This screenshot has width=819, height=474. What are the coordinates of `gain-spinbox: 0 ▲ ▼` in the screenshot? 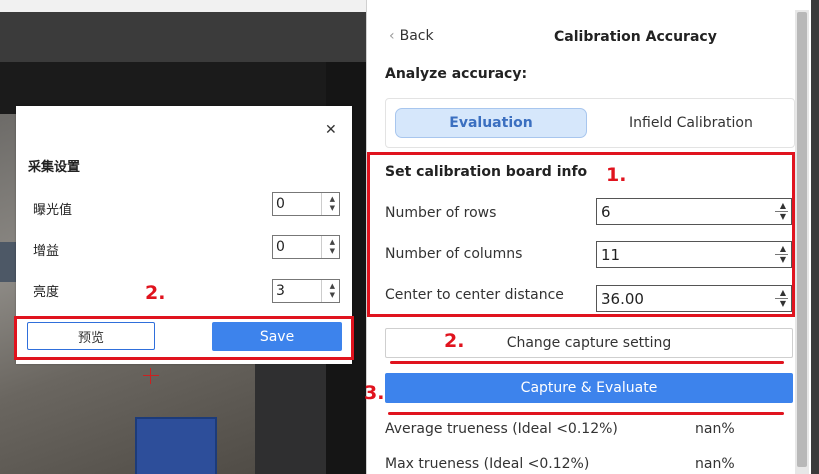 It's located at (306, 247).